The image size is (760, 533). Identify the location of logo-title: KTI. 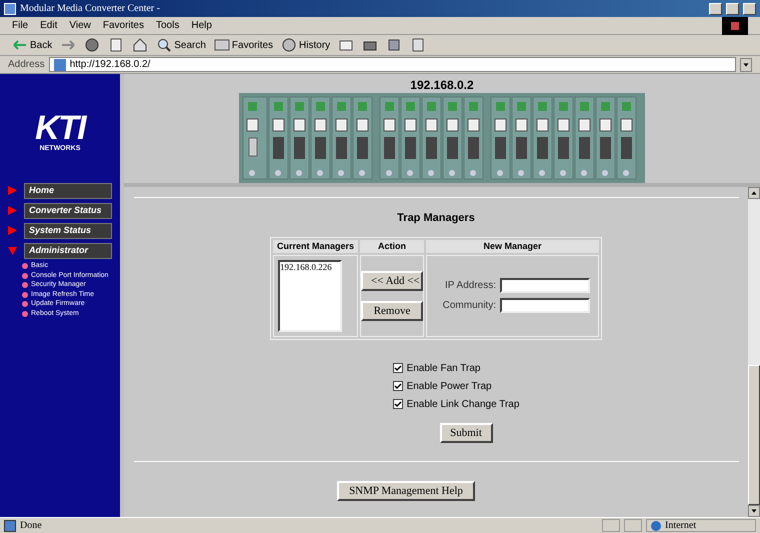
(60, 128).